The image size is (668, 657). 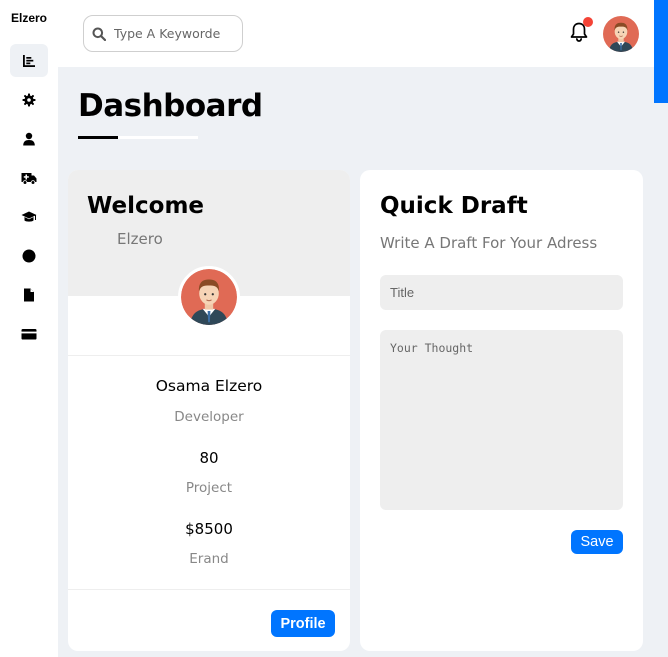 What do you see at coordinates (303, 623) in the screenshot?
I see `profile-button: Profile` at bounding box center [303, 623].